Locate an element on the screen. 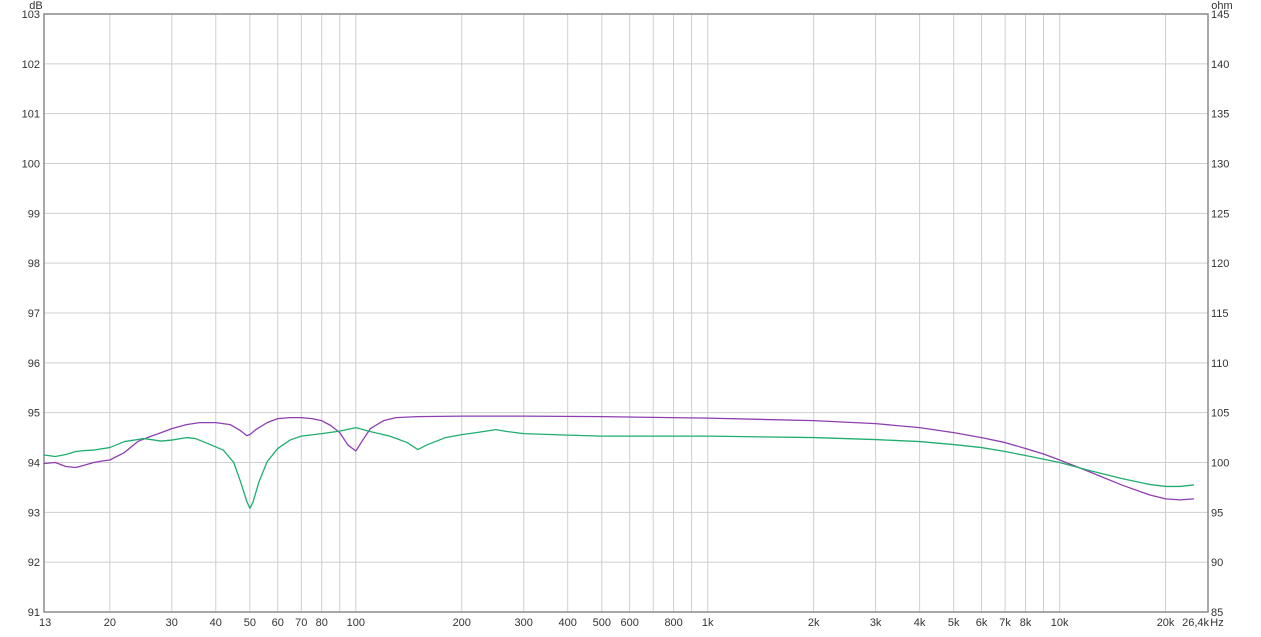 This screenshot has height=637, width=1261. x-tick-label: 800 is located at coordinates (673, 623).